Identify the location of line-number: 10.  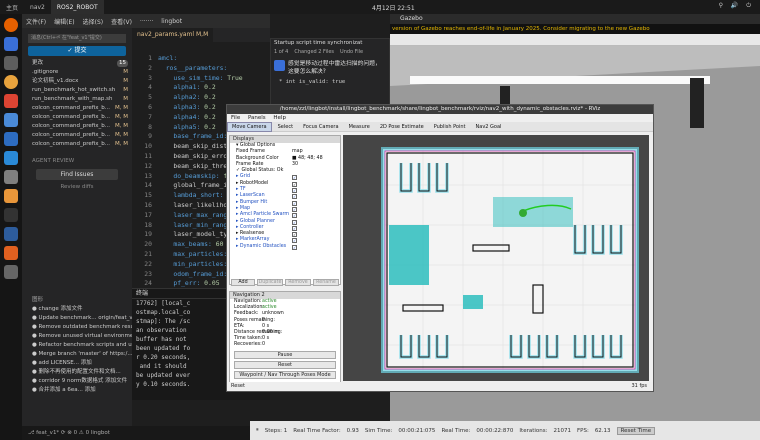
(148, 146).